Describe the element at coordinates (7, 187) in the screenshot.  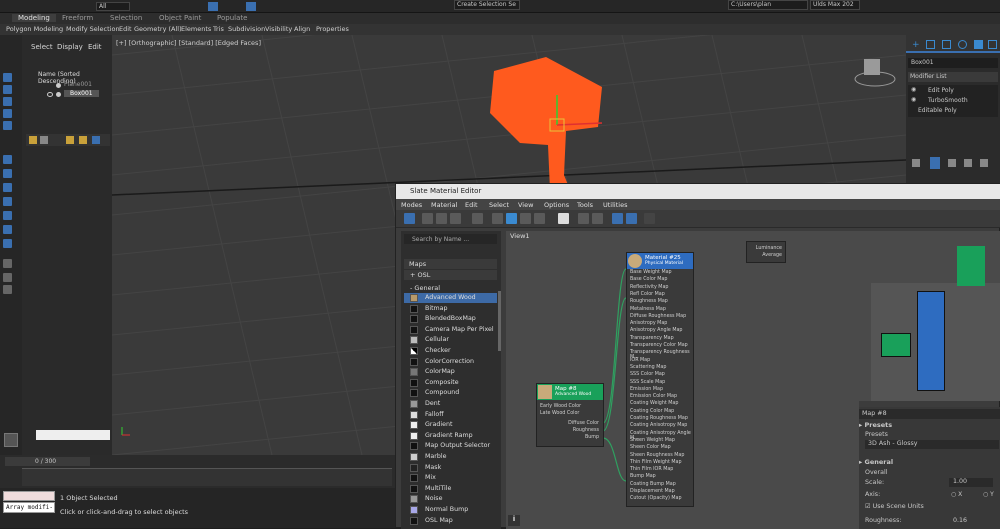
I see `filter-xrefs-icon` at that location.